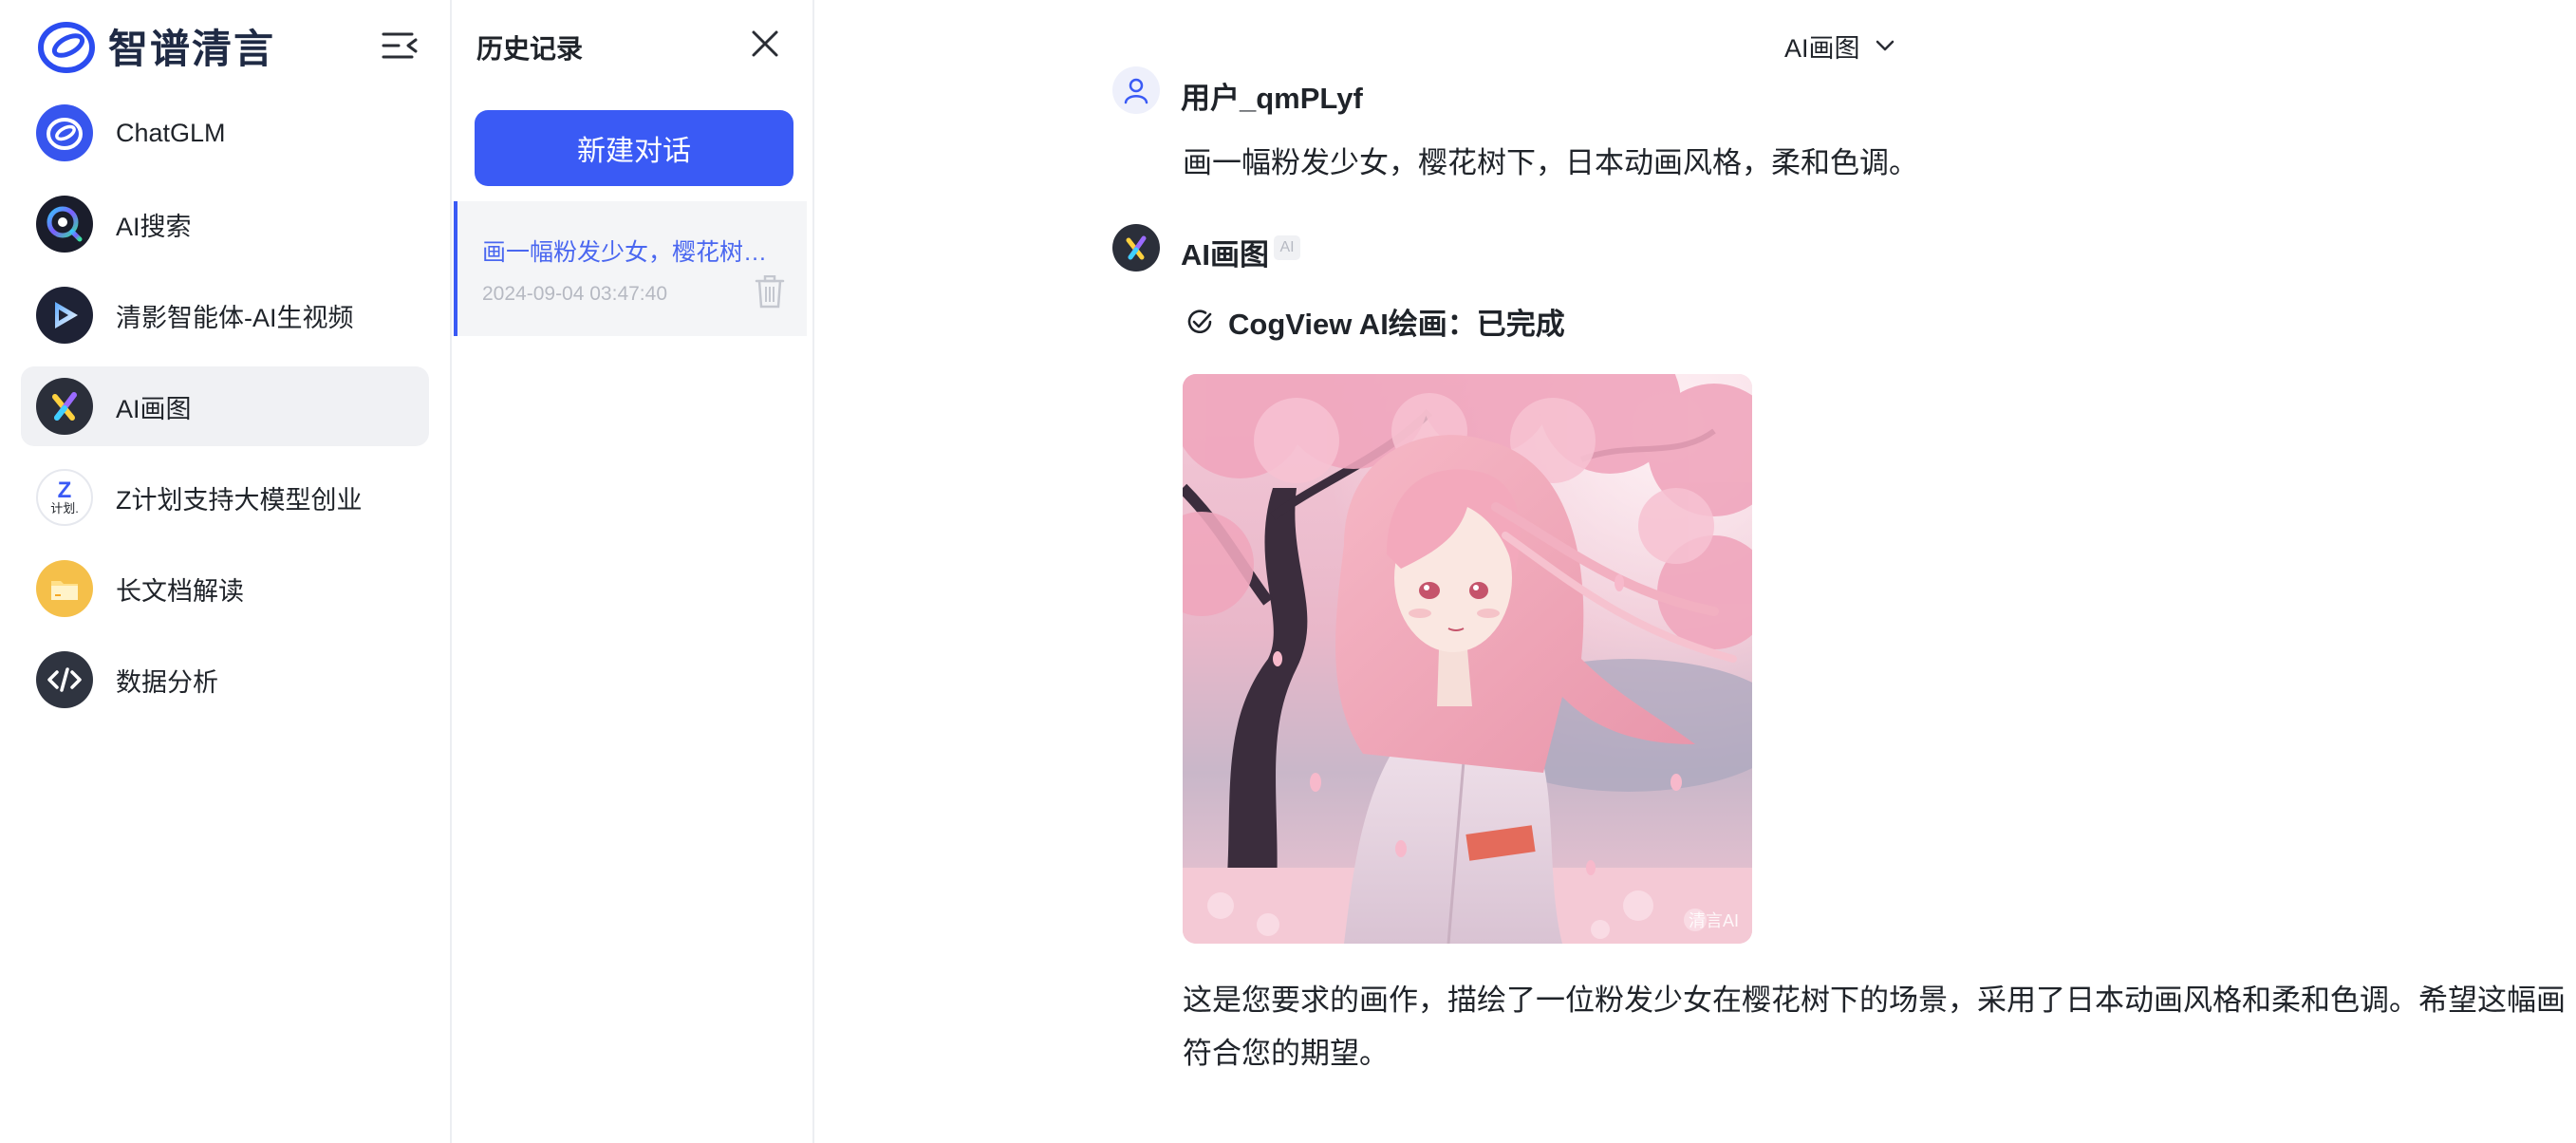 The image size is (2576, 1143). Describe the element at coordinates (1225, 255) in the screenshot. I see `bot-name: AI画图` at that location.